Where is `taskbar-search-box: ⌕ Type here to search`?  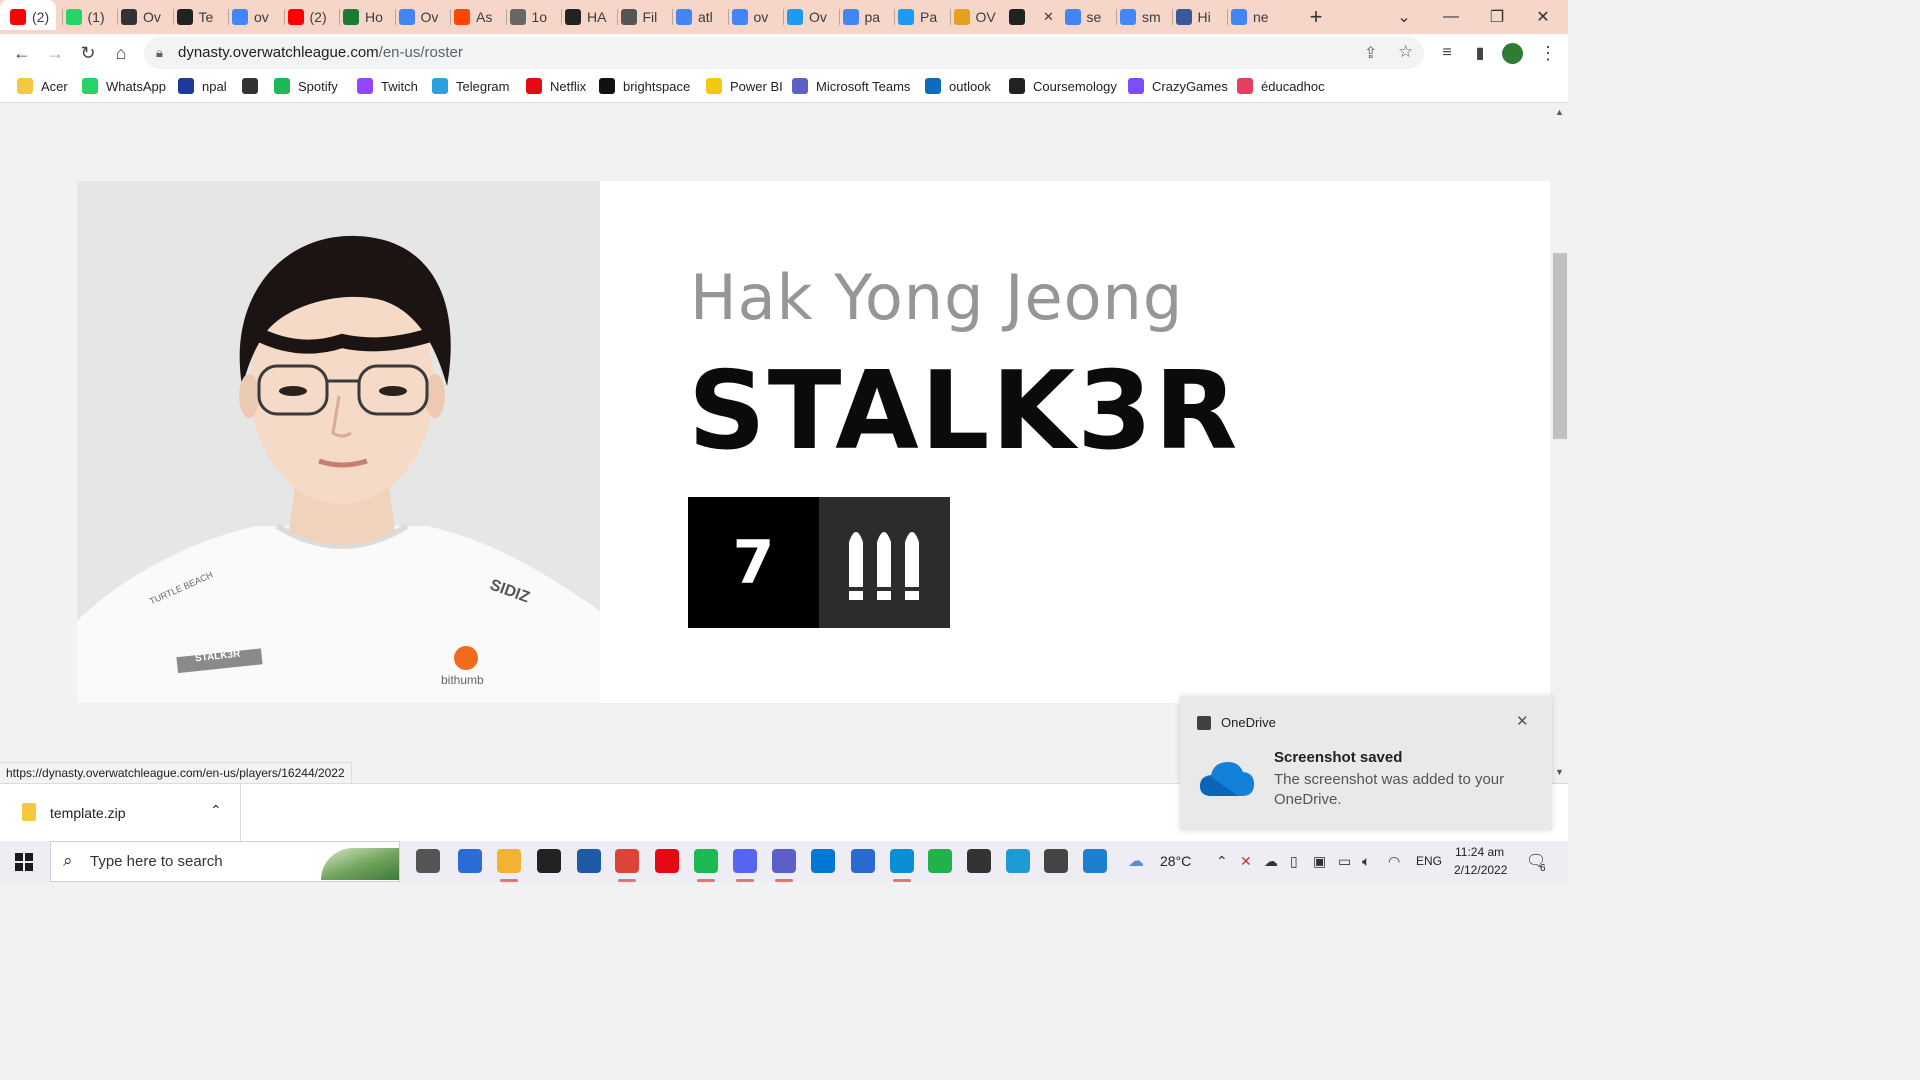
taskbar-search-box: ⌕ Type here to search is located at coordinates (225, 861).